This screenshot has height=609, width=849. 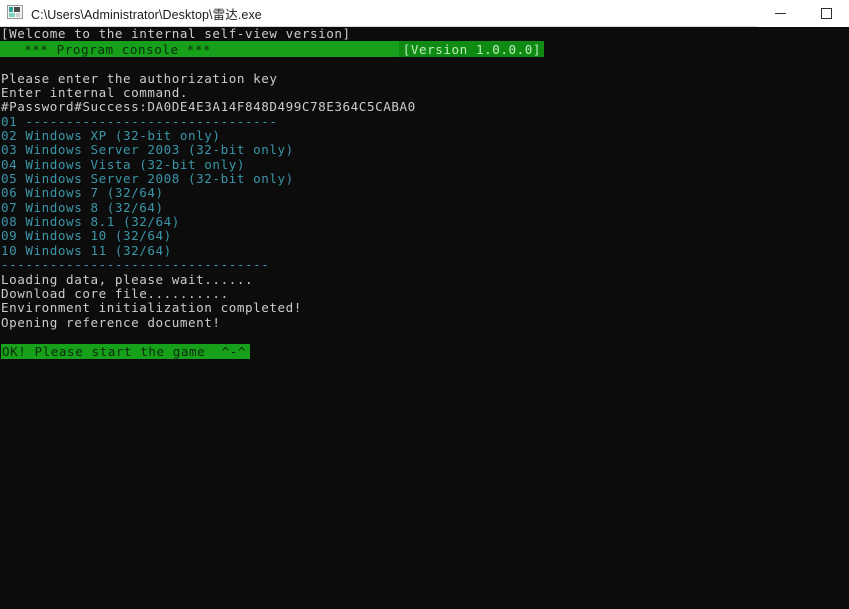 I want to click on status-line-2: Environment initialization completed!, so click(x=151, y=308).